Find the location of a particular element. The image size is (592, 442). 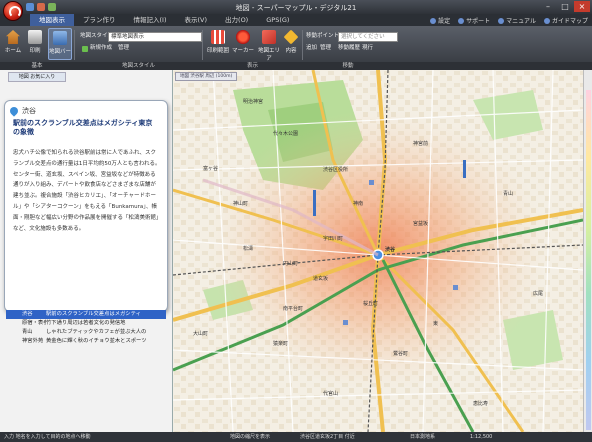

map-area-button: 地図エリア is located at coordinates (269, 46).